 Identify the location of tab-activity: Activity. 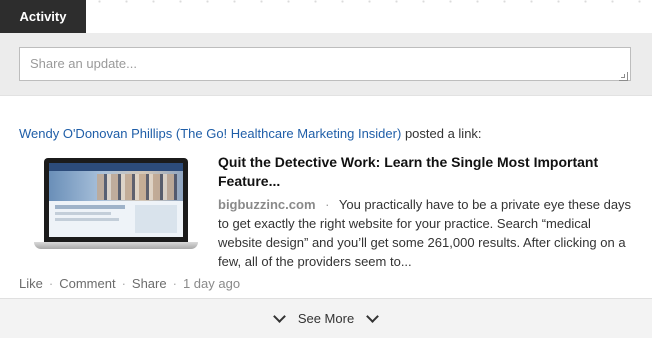
(43, 16).